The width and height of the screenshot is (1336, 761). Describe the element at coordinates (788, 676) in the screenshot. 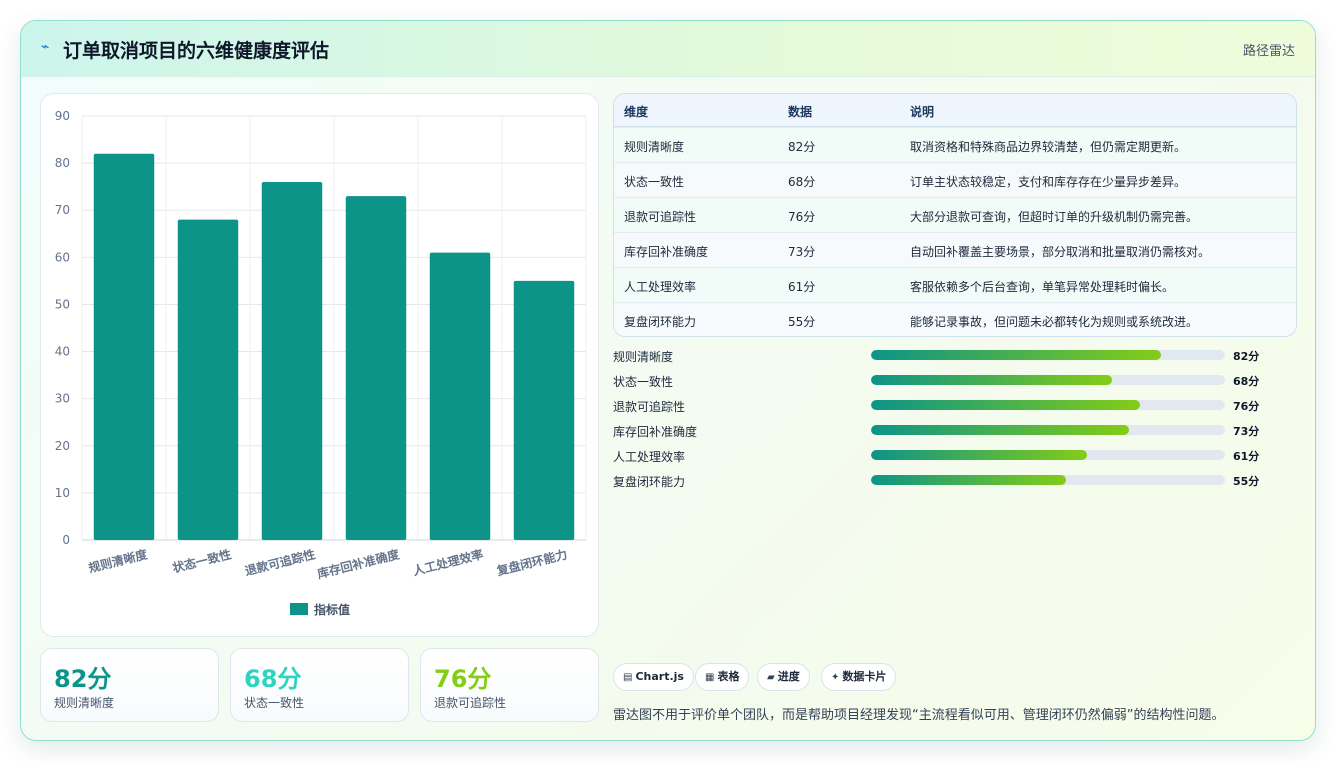

I see `chip-label: 进度` at that location.